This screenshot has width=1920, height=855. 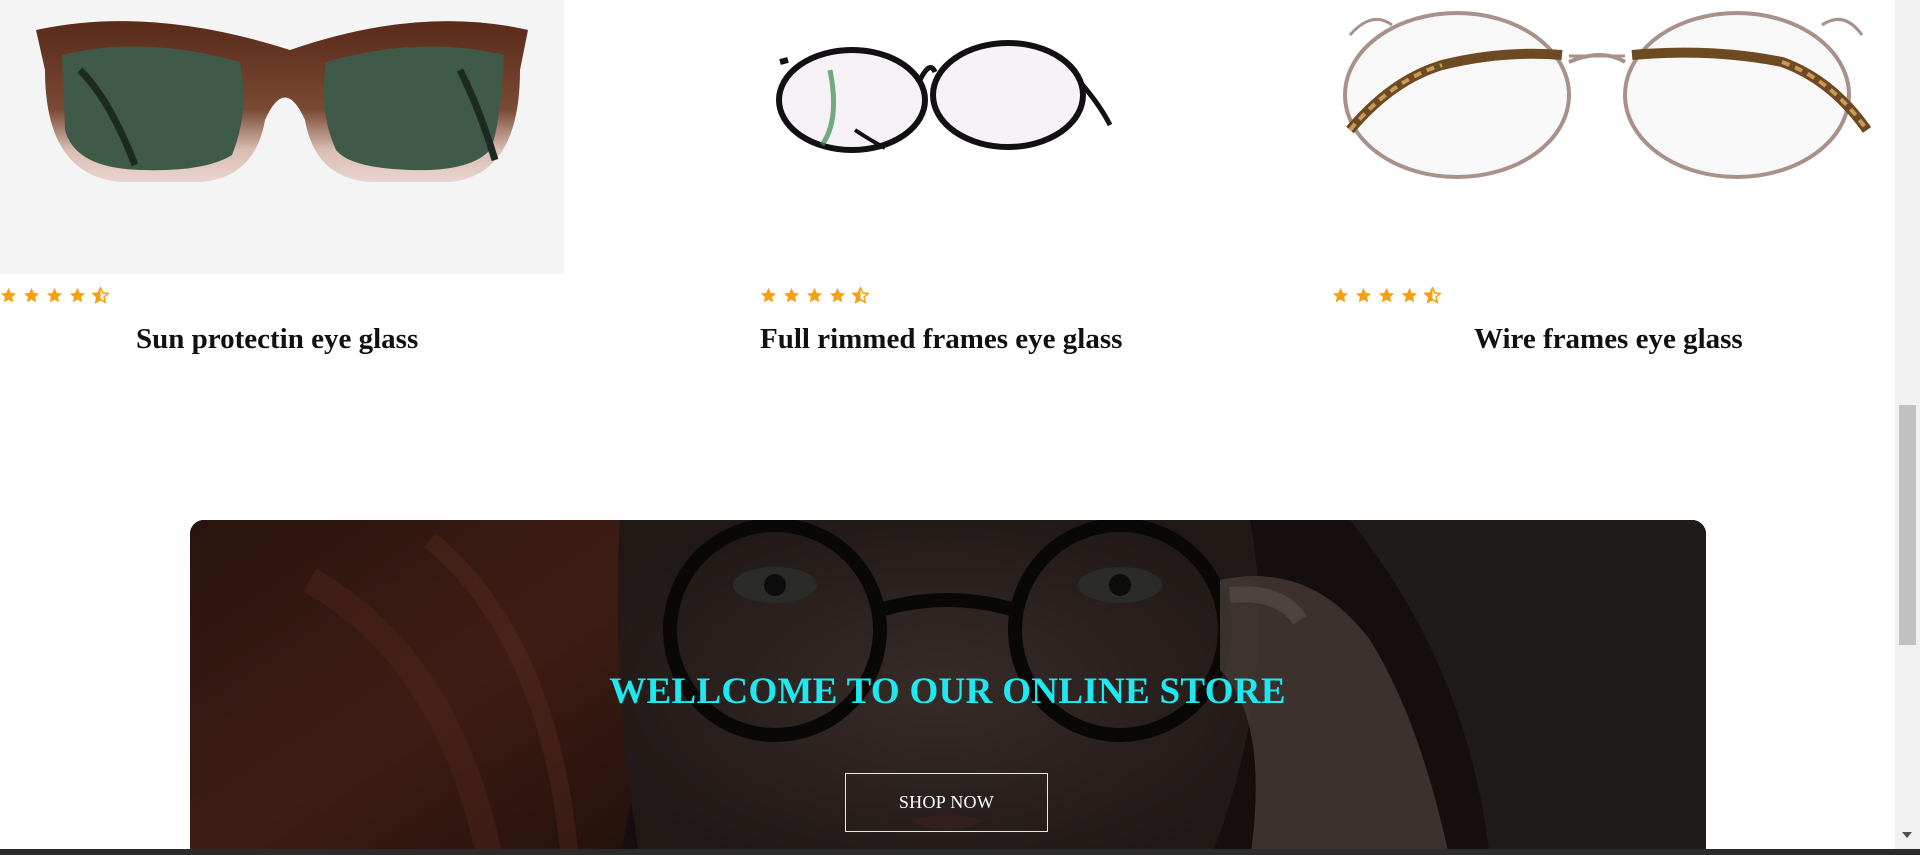 I want to click on hero-title: WELLCOME TO OUR ONLINE STORE, so click(x=947, y=691).